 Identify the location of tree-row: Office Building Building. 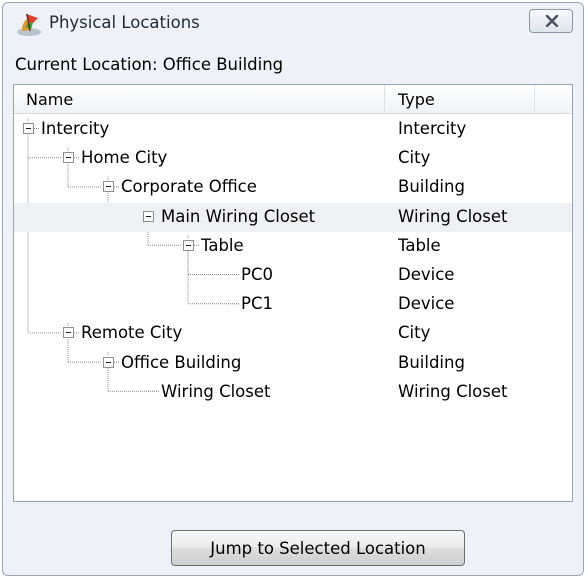
(293, 363).